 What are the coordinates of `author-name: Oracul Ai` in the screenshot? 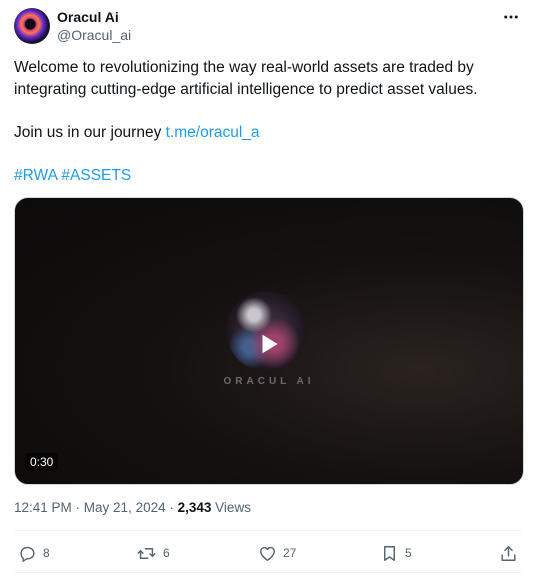 It's located at (88, 17).